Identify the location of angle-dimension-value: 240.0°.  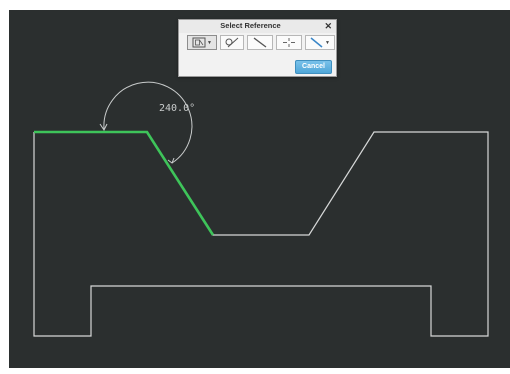
(177, 108).